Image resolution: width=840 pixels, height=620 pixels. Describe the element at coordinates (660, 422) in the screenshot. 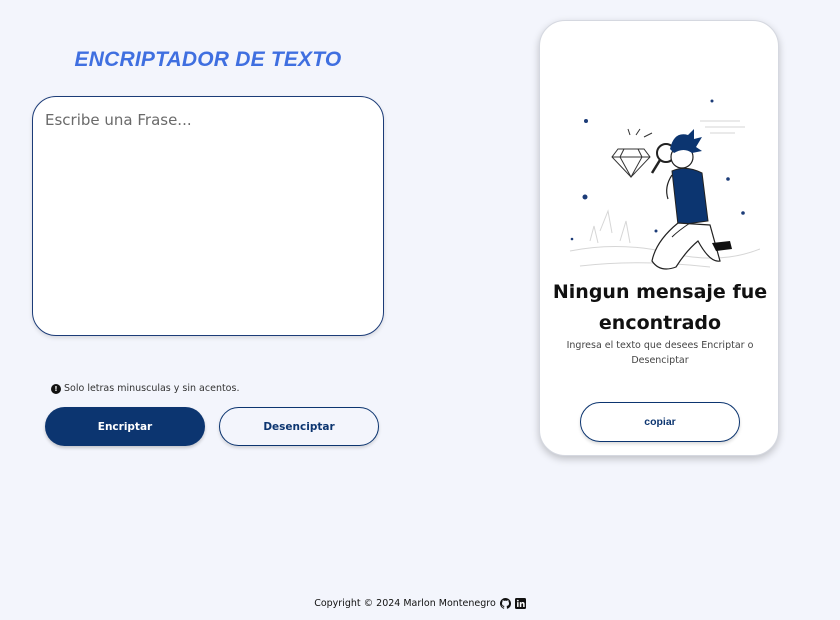

I see `copy-button: copiar` at that location.